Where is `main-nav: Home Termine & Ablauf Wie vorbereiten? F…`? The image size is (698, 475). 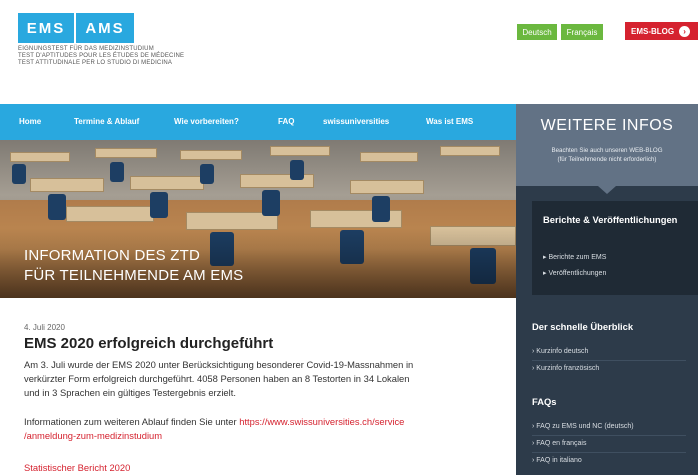
main-nav: Home Termine & Ablauf Wie vorbereiten? F… is located at coordinates (258, 122).